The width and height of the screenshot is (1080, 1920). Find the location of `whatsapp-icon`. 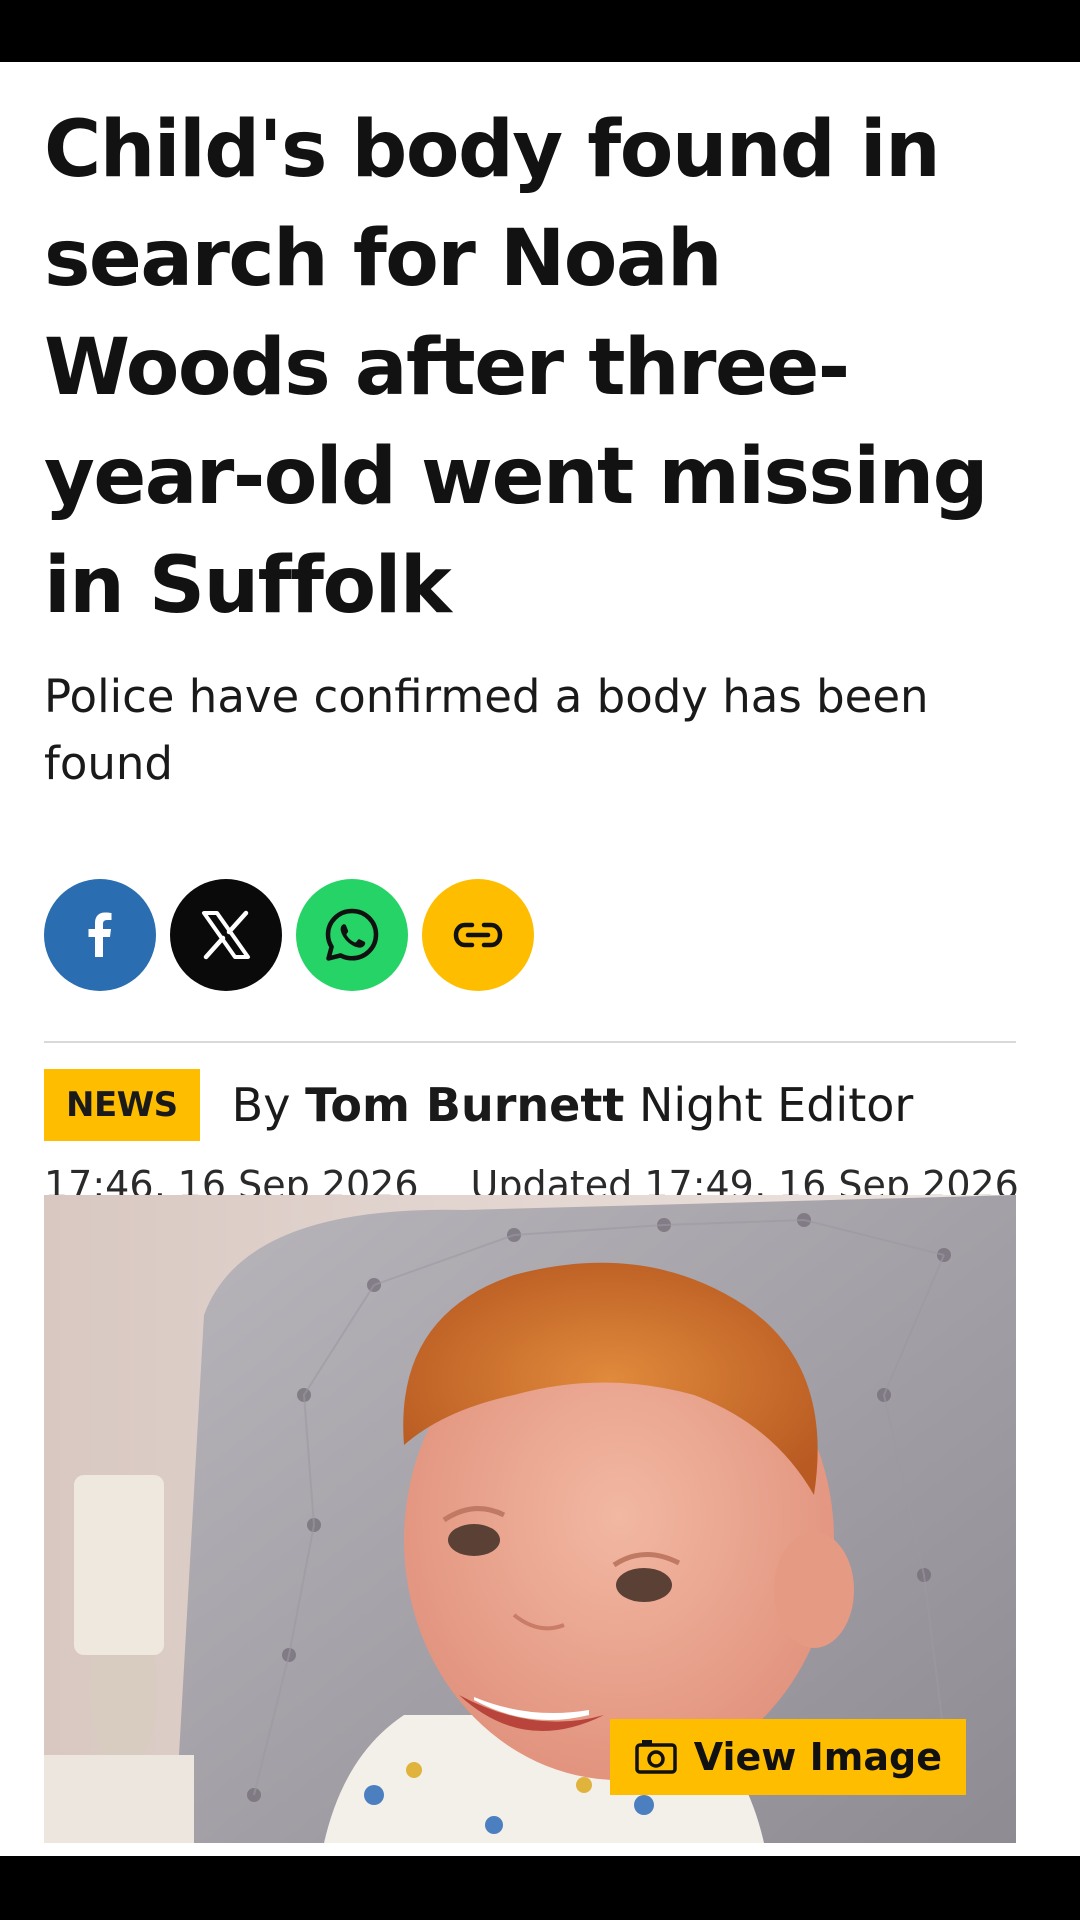

whatsapp-icon is located at coordinates (352, 934).